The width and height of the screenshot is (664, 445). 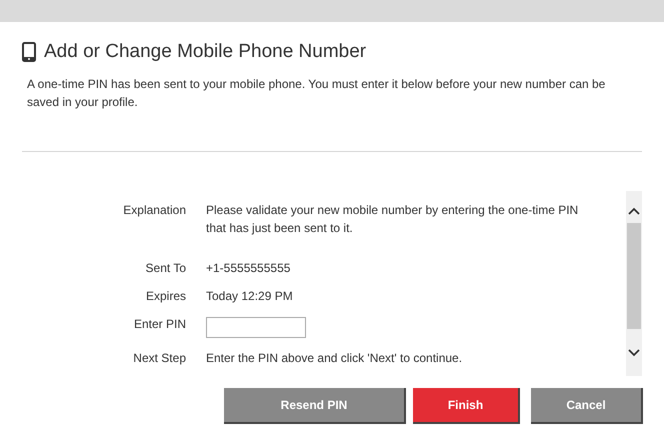 What do you see at coordinates (159, 324) in the screenshot?
I see `field-label: Enter PIN` at bounding box center [159, 324].